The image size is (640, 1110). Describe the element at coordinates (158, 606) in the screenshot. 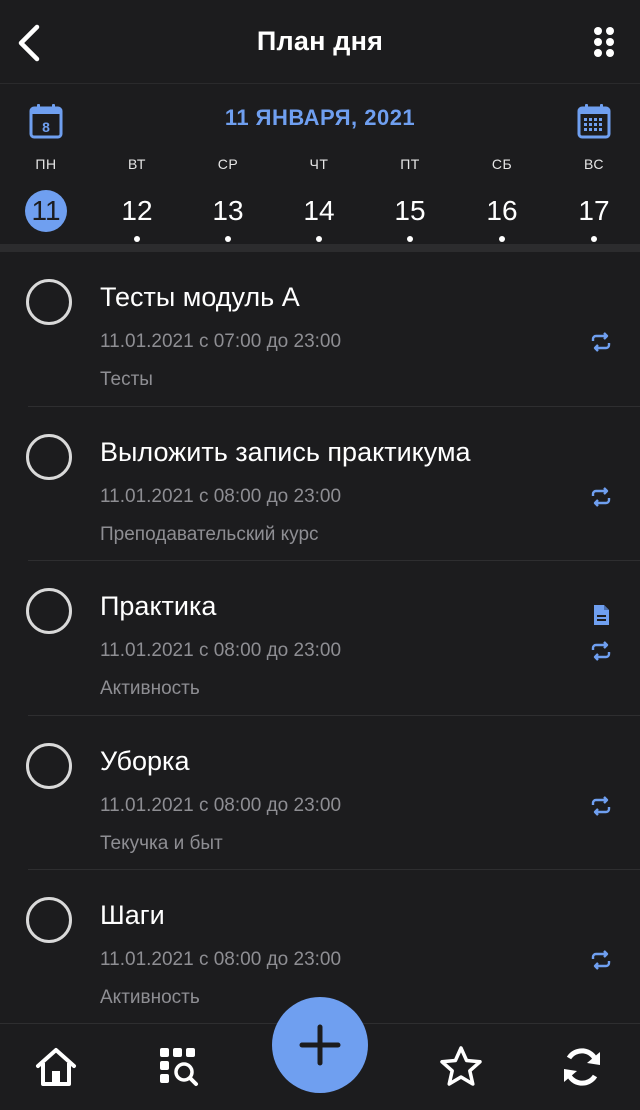

I see `task-title: Практика` at that location.